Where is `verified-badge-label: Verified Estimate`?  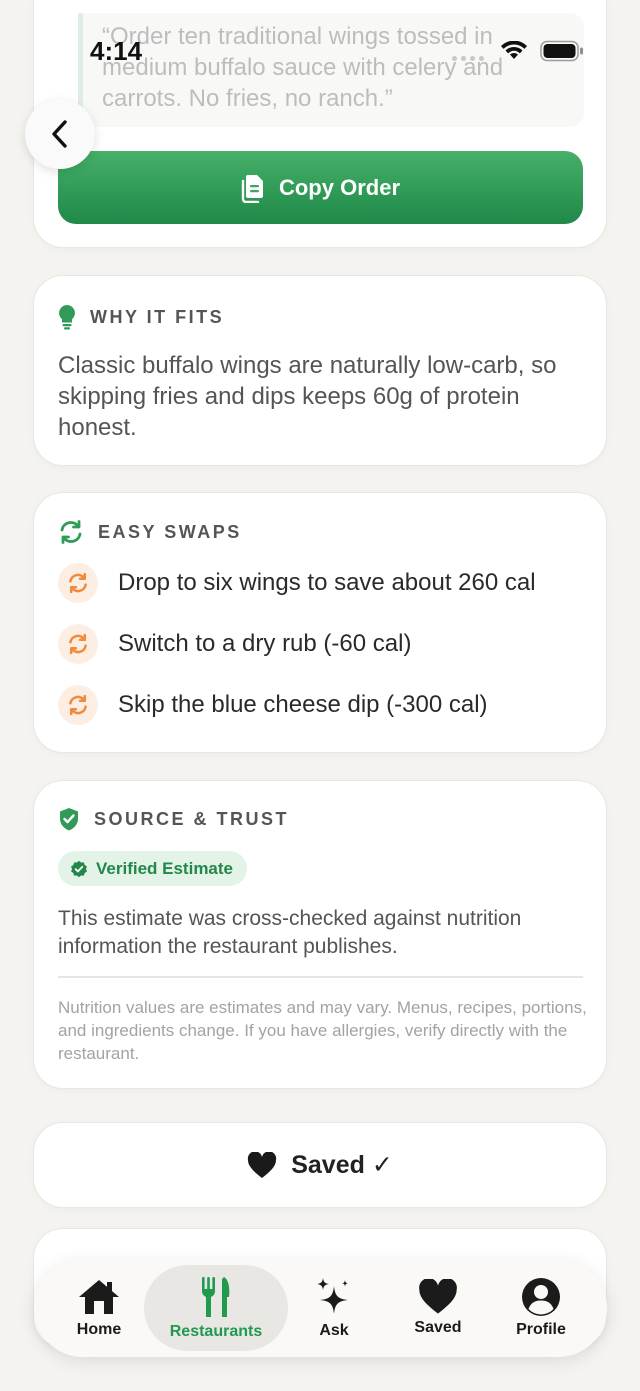
verified-badge-label: Verified Estimate is located at coordinates (165, 868).